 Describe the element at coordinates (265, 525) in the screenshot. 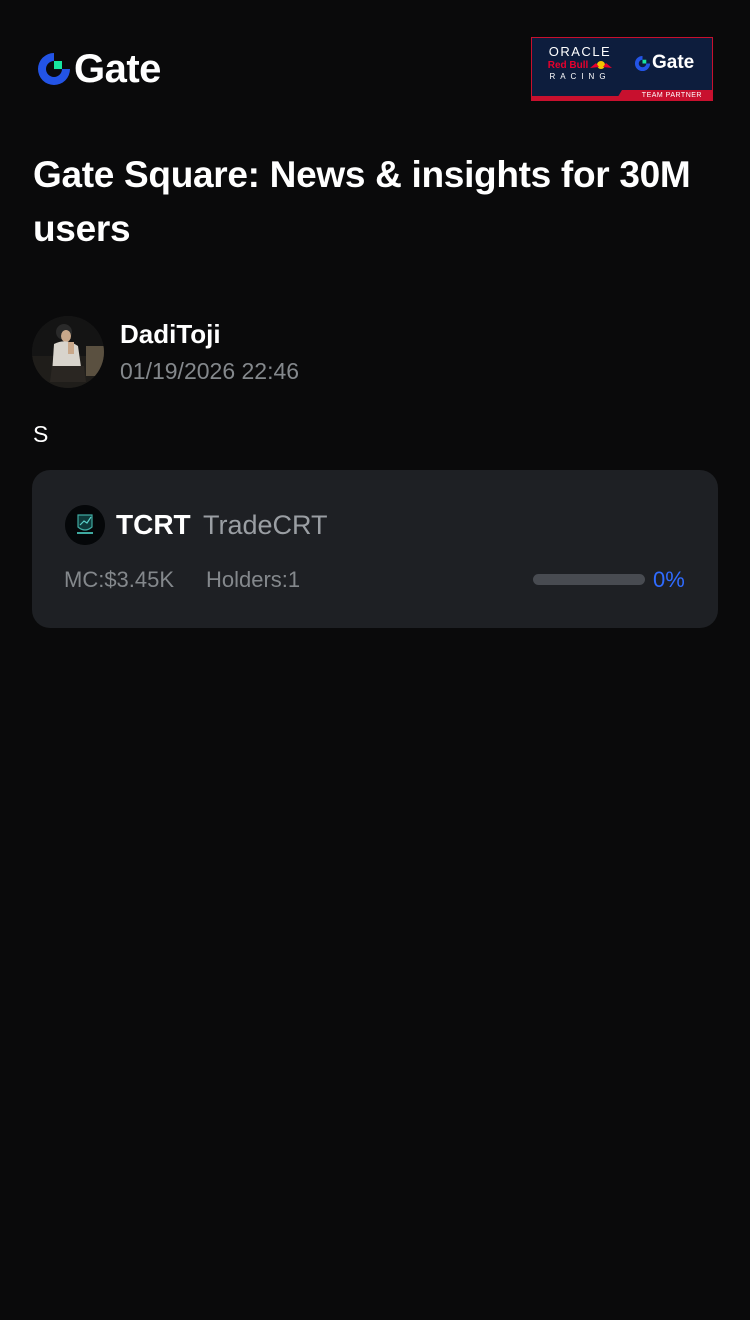

I see `token-name: TradeCRT` at that location.